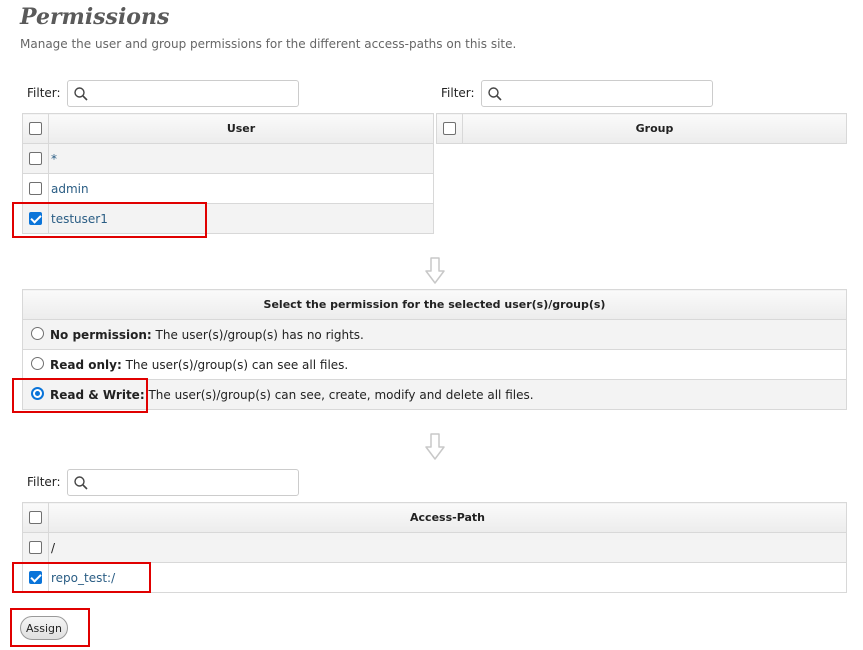 The height and width of the screenshot is (650, 863). I want to click on permission-option-label: Read & Write:, so click(97, 394).